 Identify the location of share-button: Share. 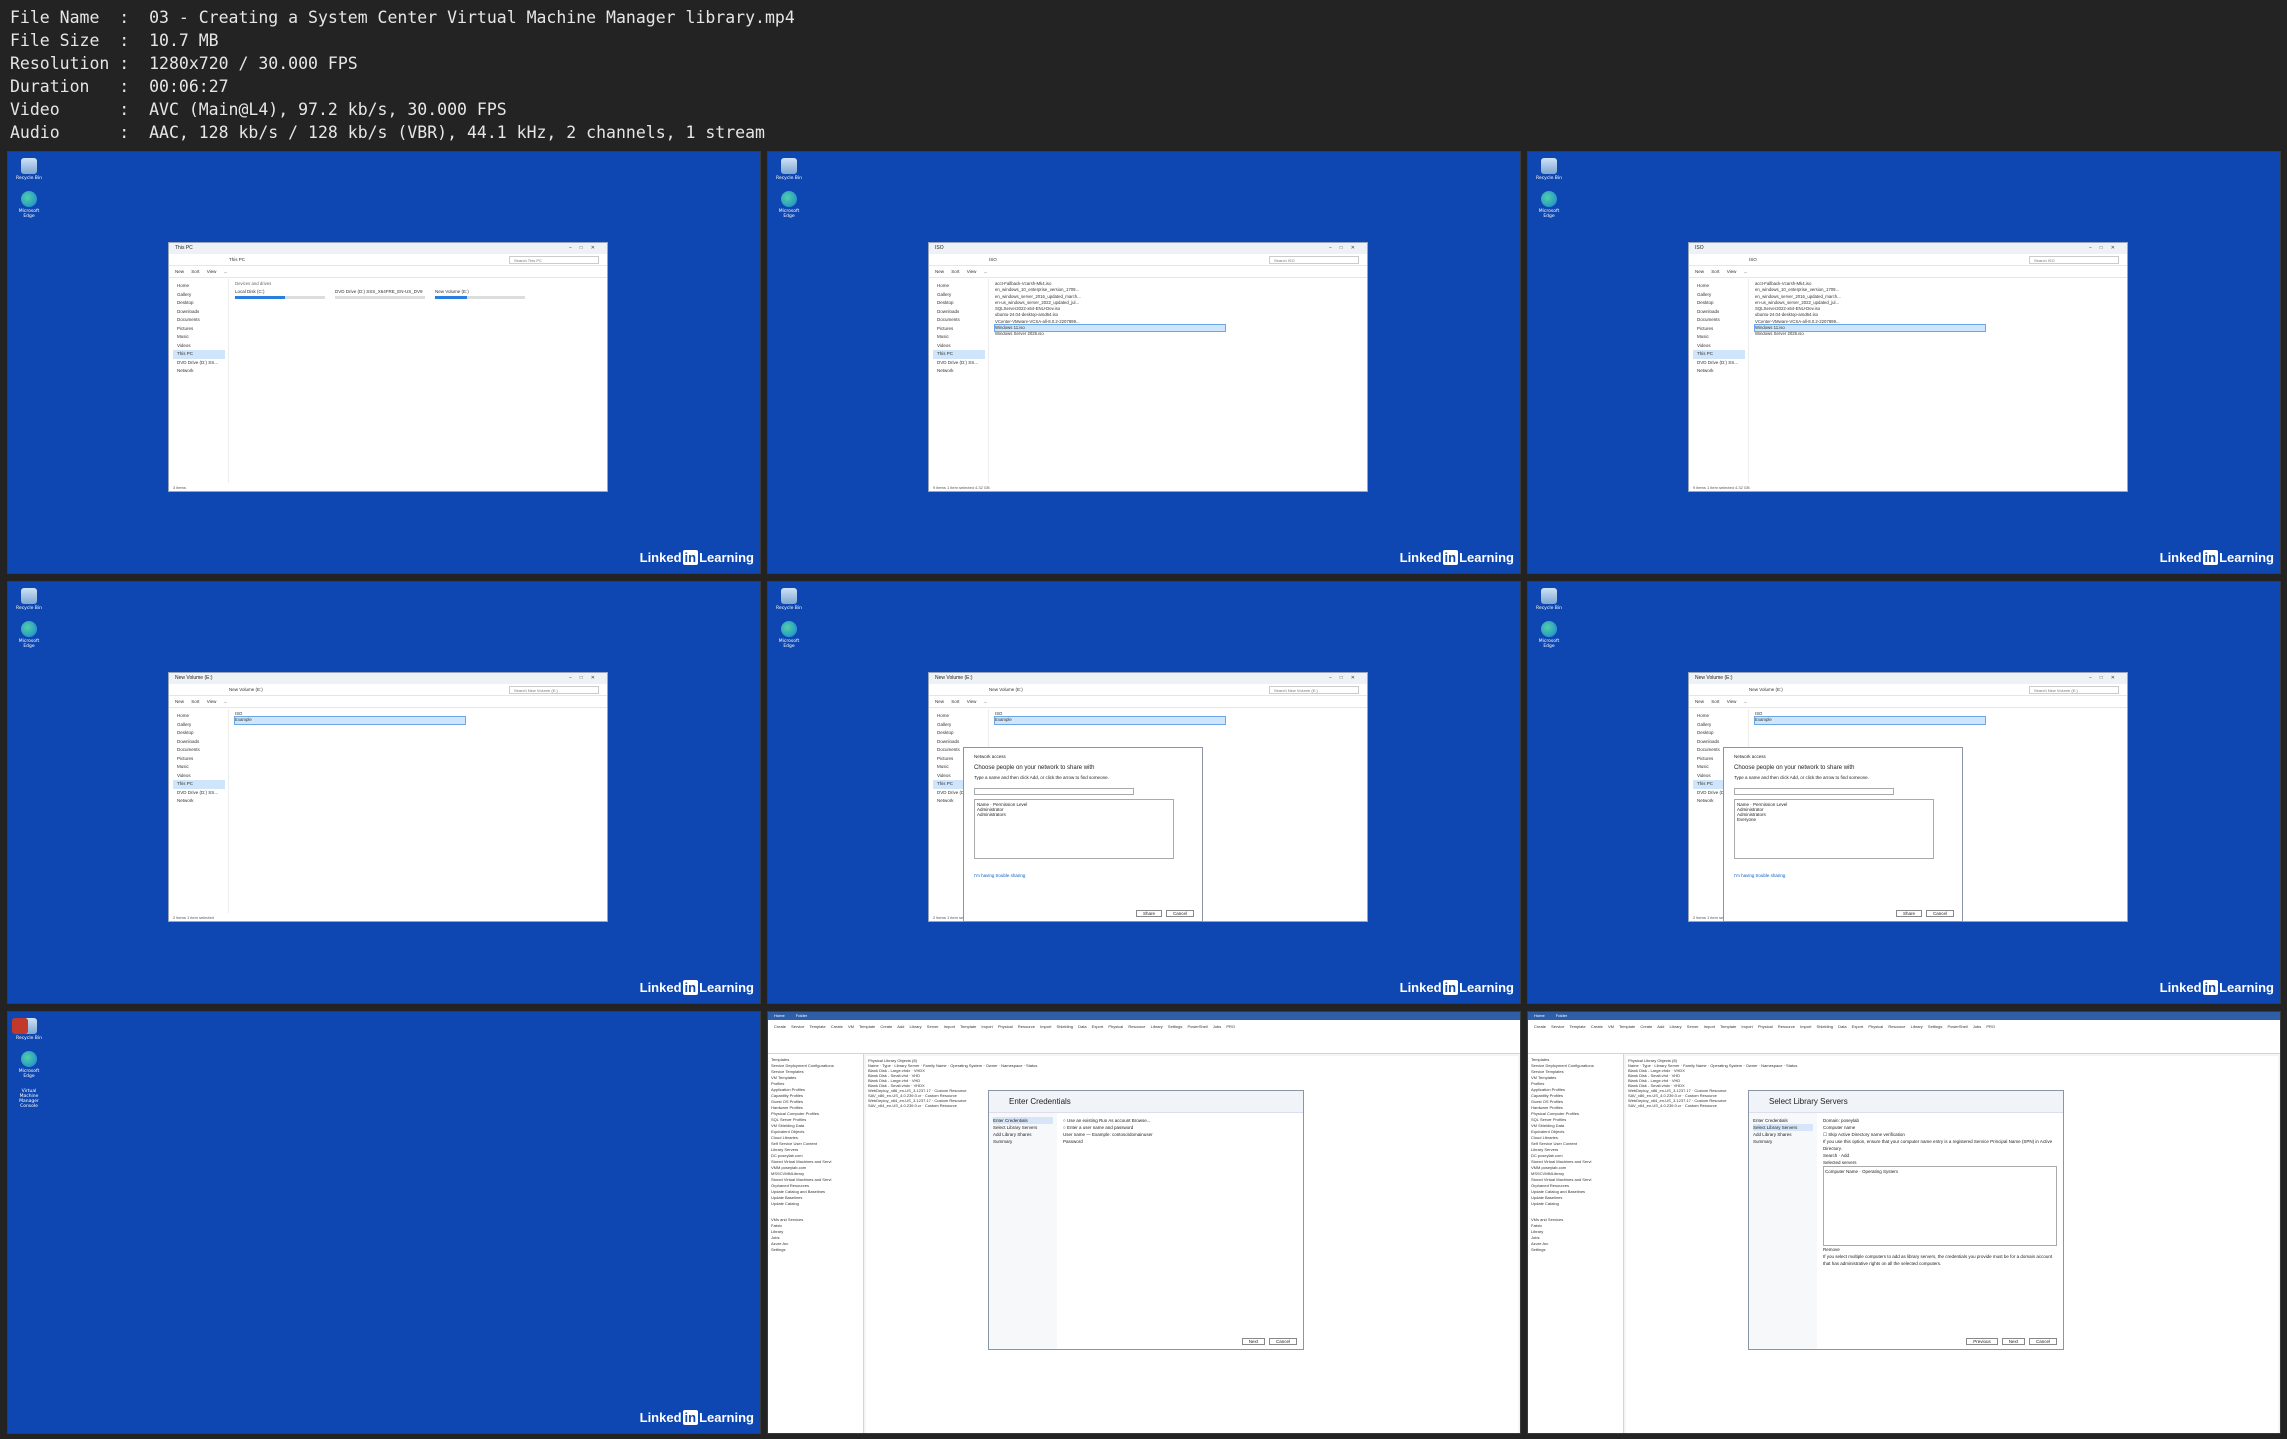
(1908, 913).